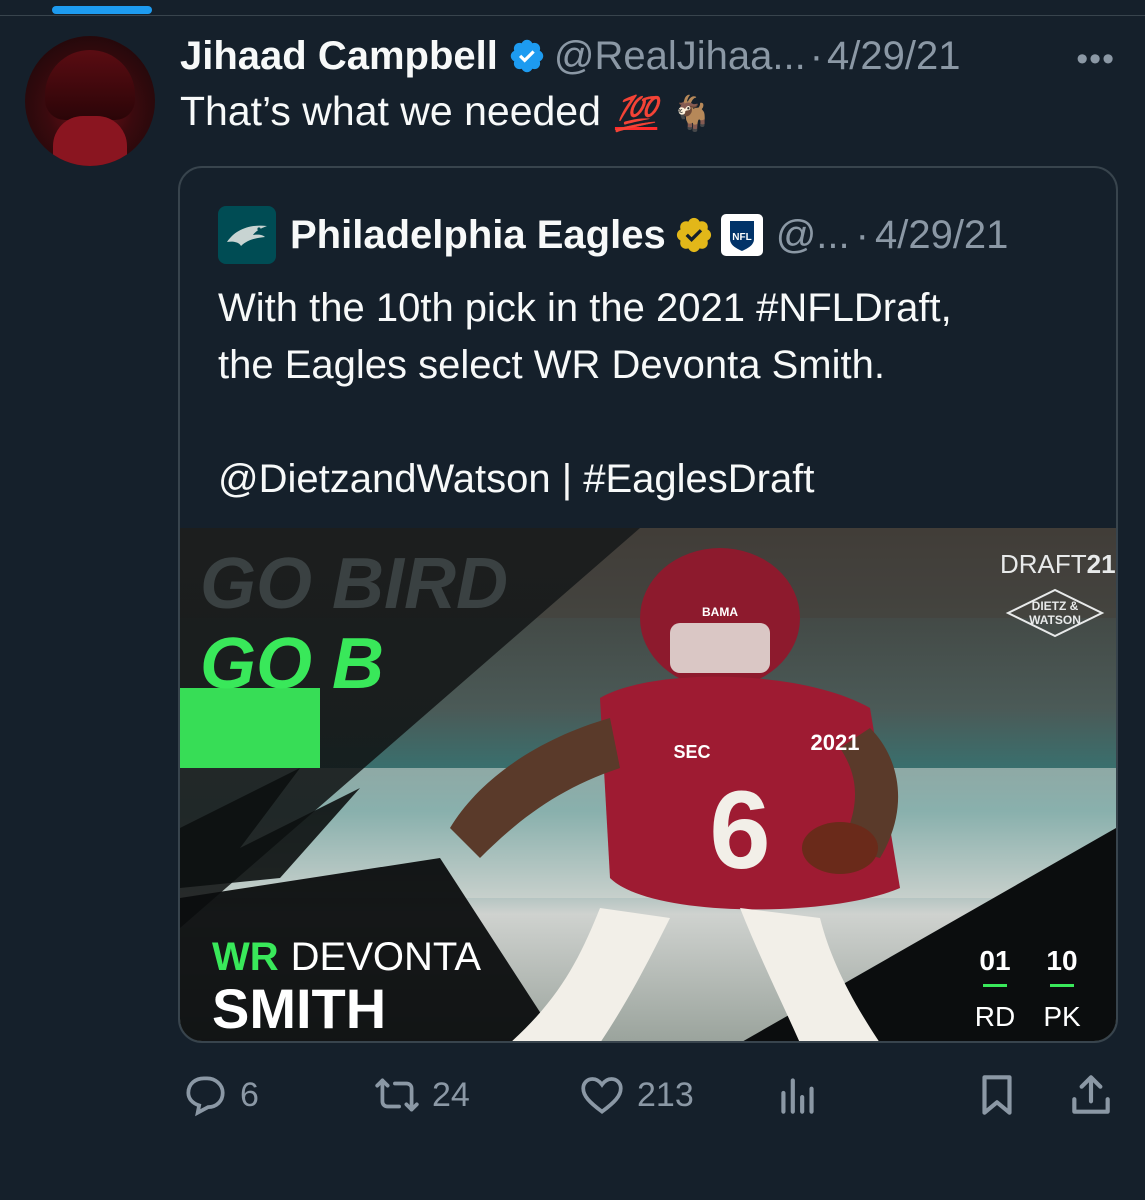  Describe the element at coordinates (572, 1095) in the screenshot. I see `action-bar: 6 24 213` at that location.